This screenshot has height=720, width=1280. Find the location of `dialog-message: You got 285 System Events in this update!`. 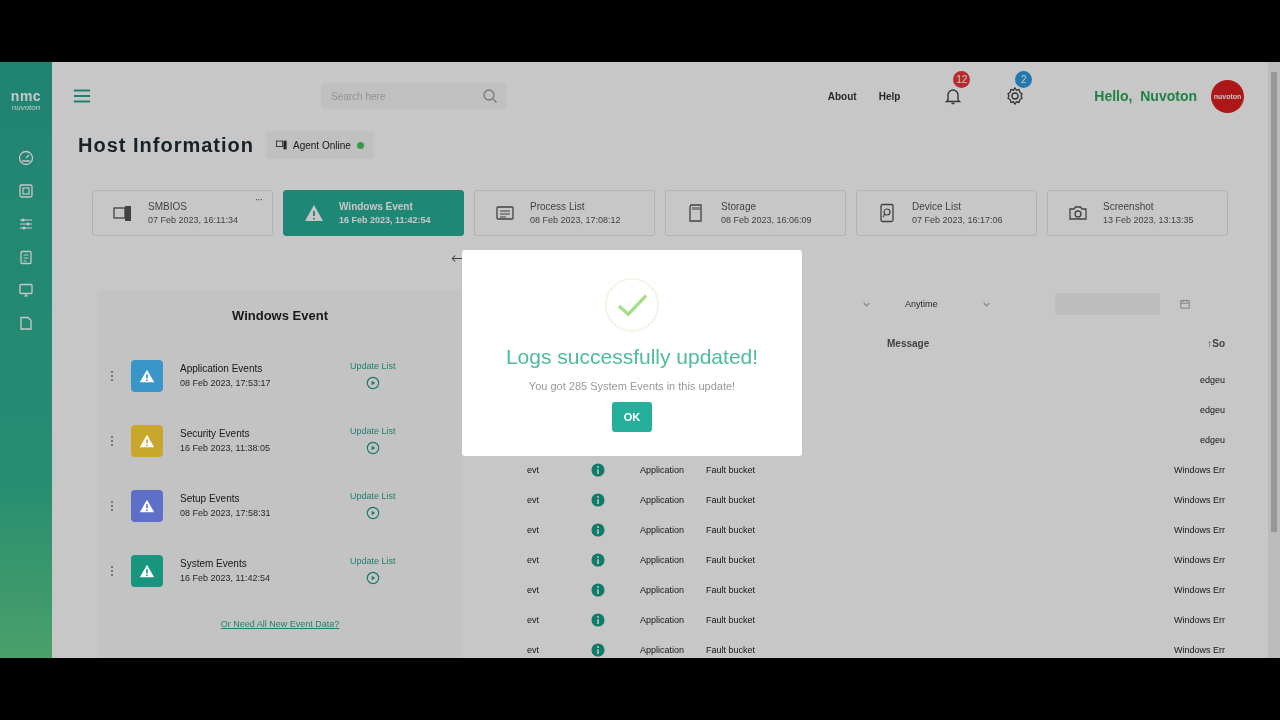

dialog-message: You got 285 System Events in this update! is located at coordinates (632, 386).